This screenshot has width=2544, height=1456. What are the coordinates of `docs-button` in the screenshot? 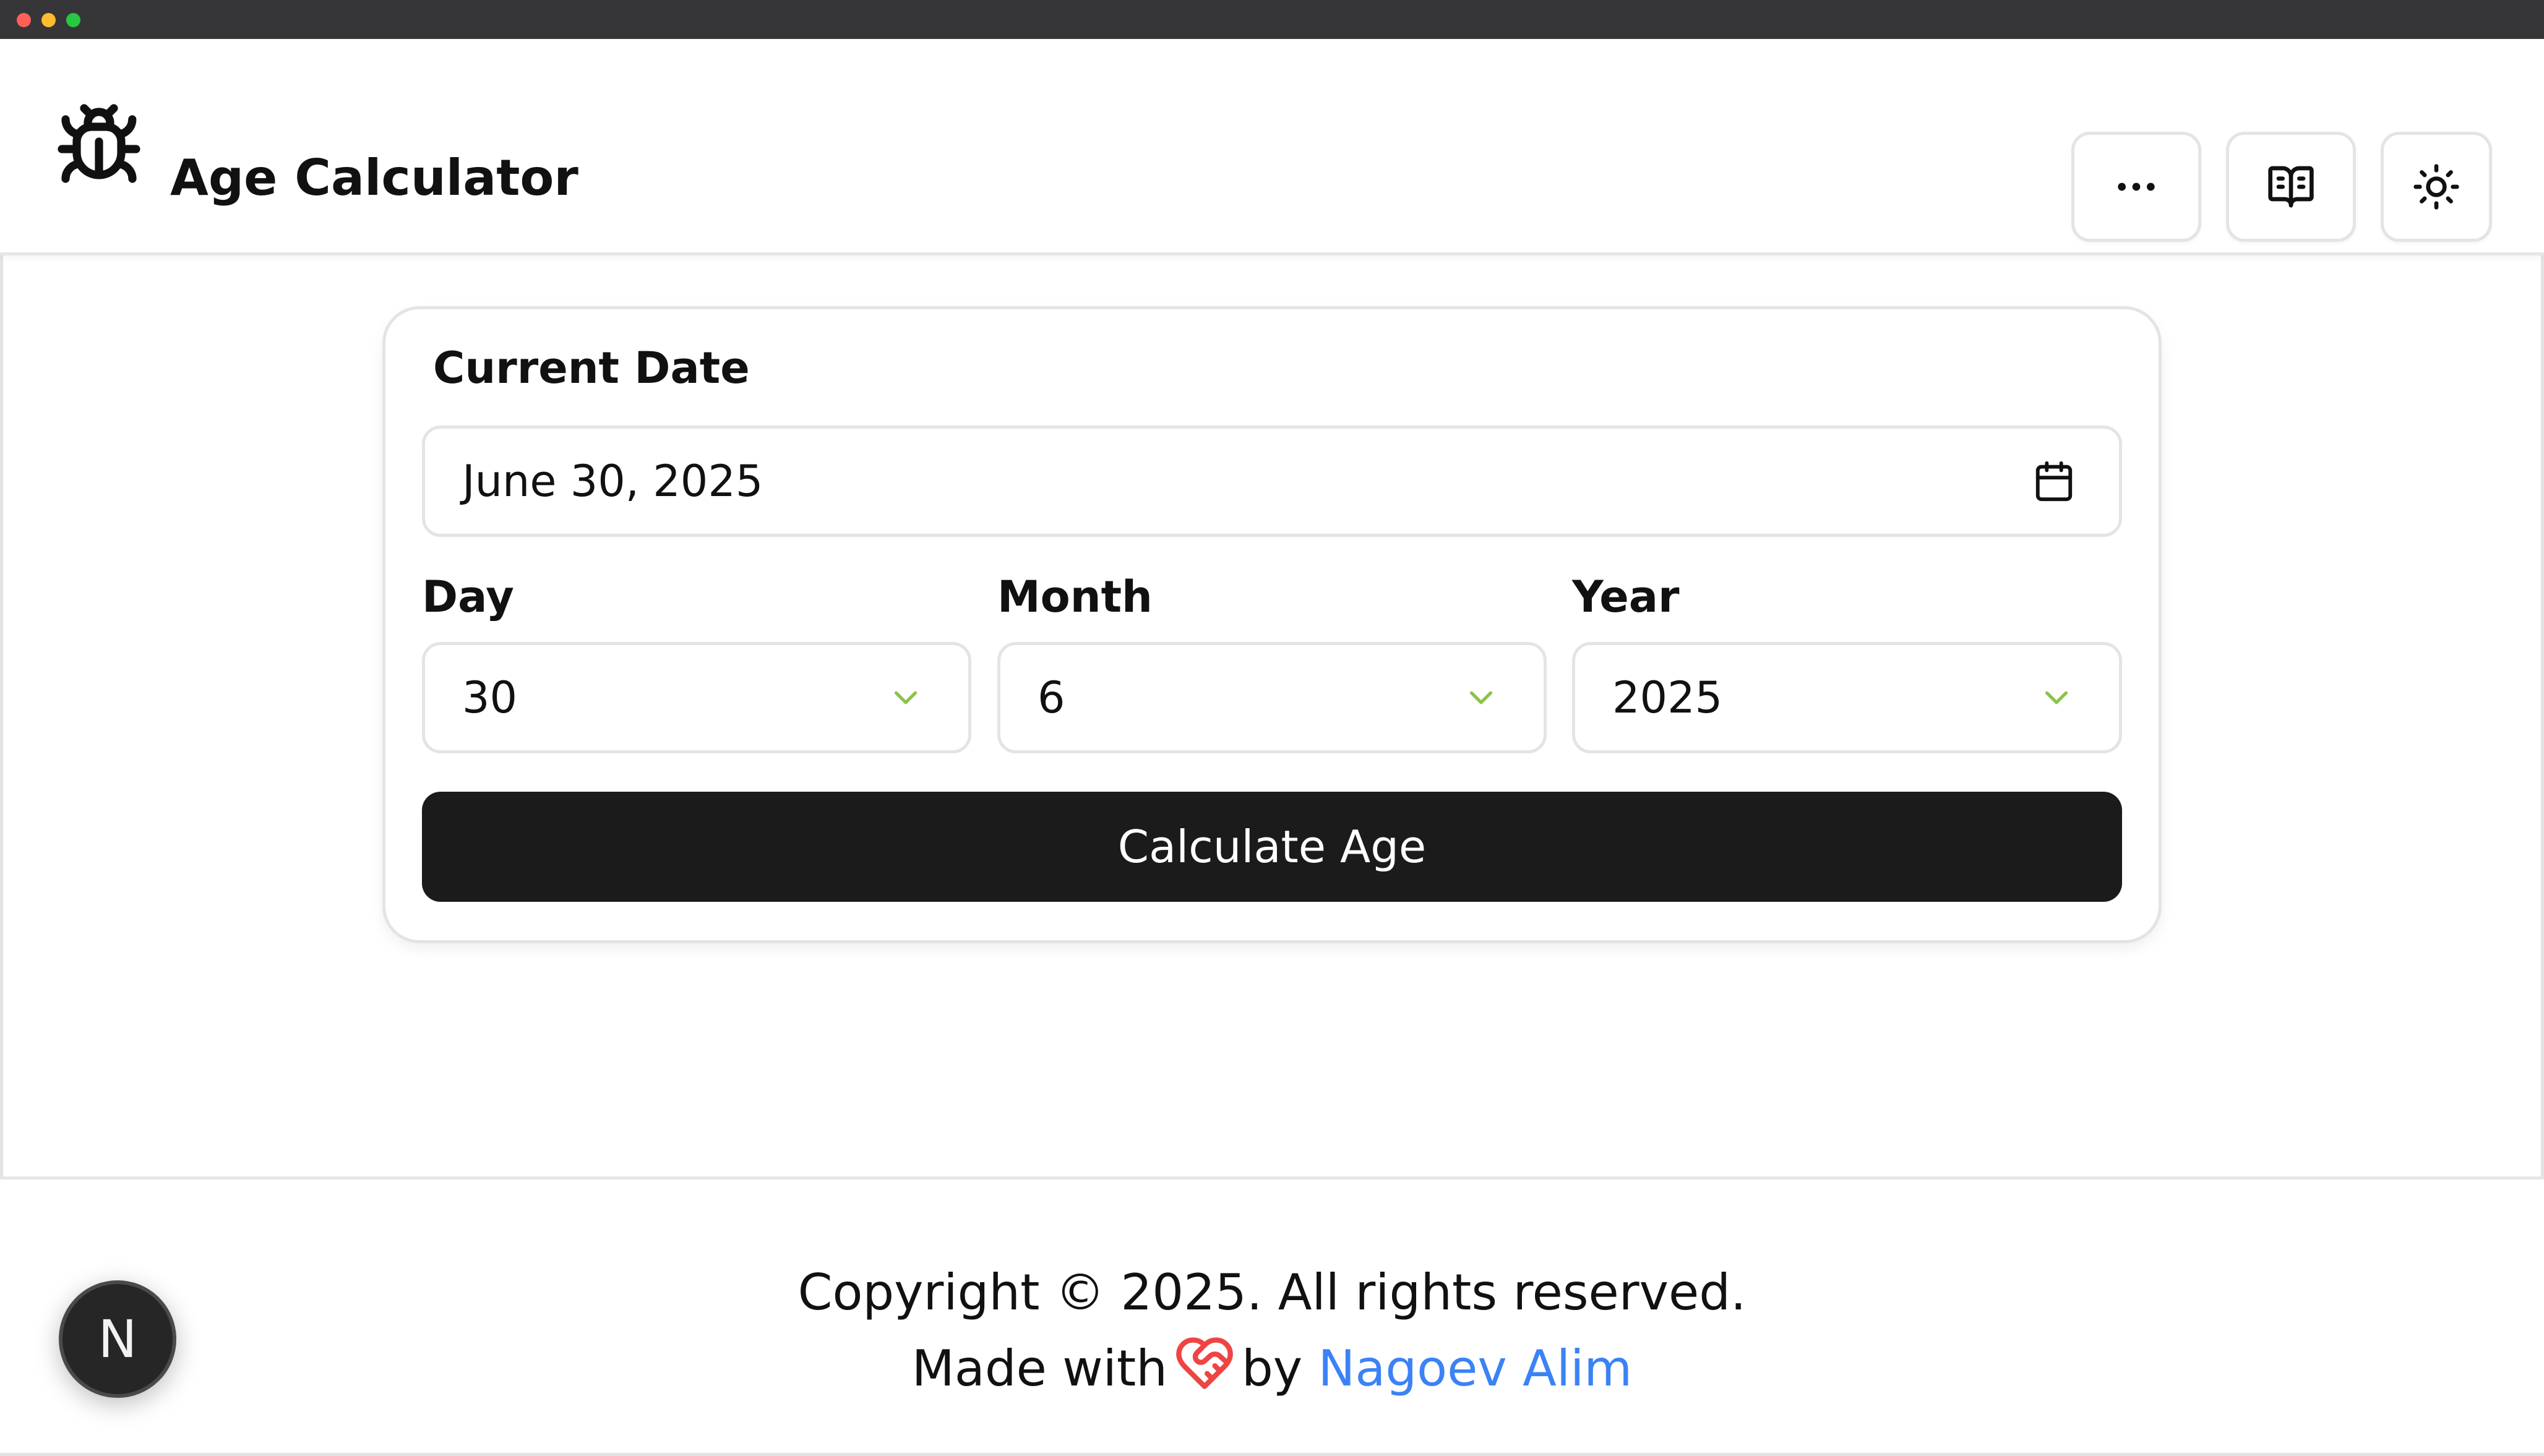 It's located at (2291, 187).